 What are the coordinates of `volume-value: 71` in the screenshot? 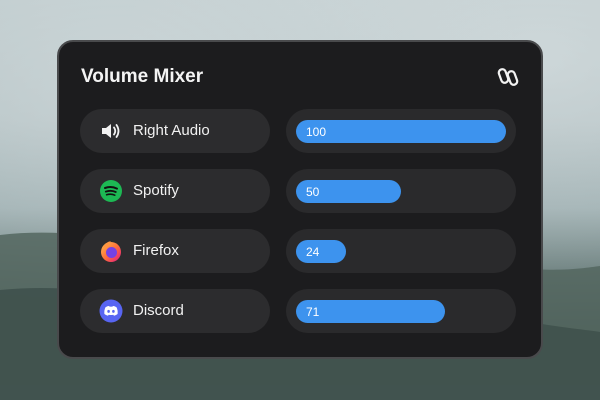 It's located at (313, 312).